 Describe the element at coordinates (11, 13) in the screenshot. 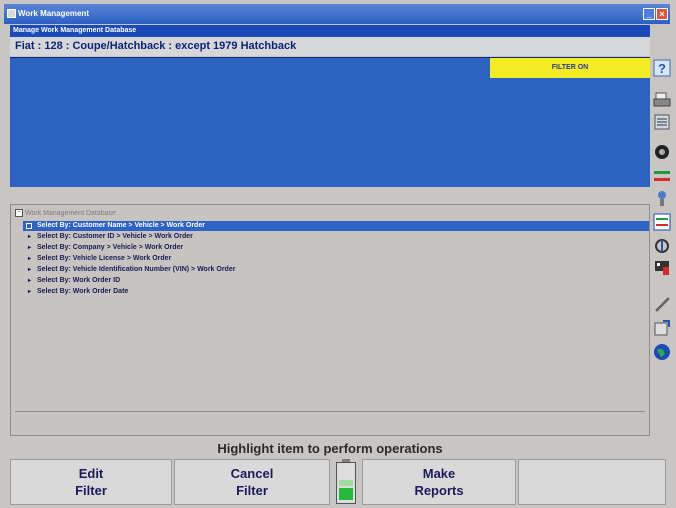

I see `app-icon` at that location.